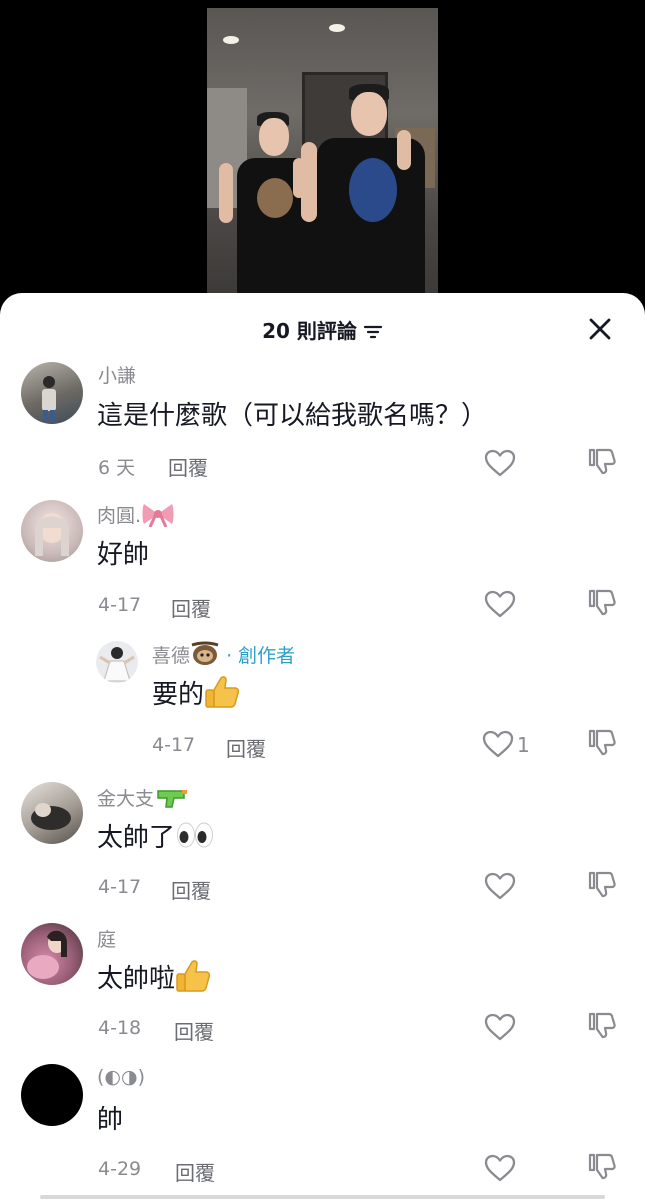  I want to click on comment-item: 金大支 太帥了 4-17 回覆, so click(322, 844).